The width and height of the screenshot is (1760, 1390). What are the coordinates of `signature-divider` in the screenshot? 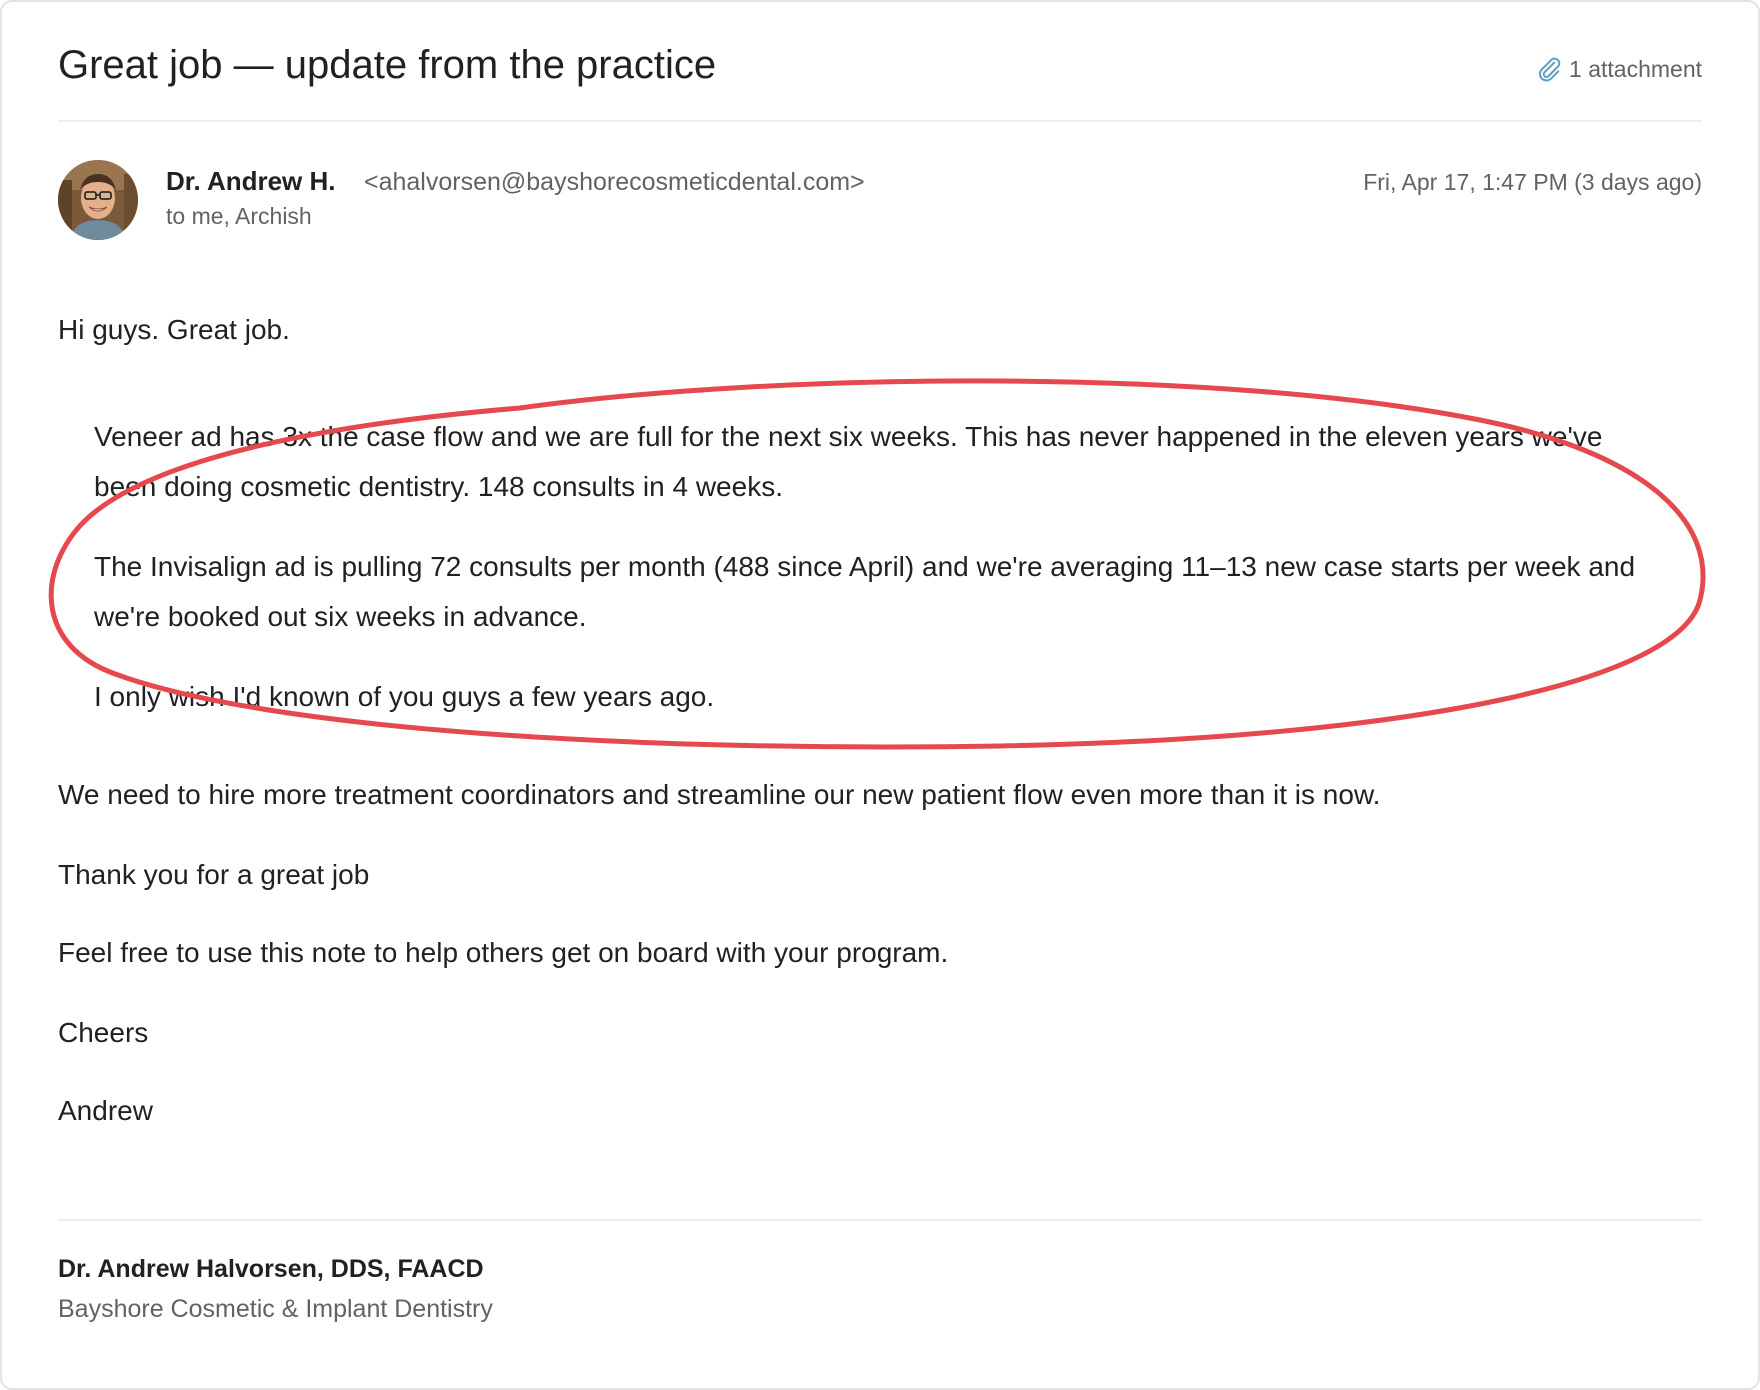 It's located at (880, 1220).